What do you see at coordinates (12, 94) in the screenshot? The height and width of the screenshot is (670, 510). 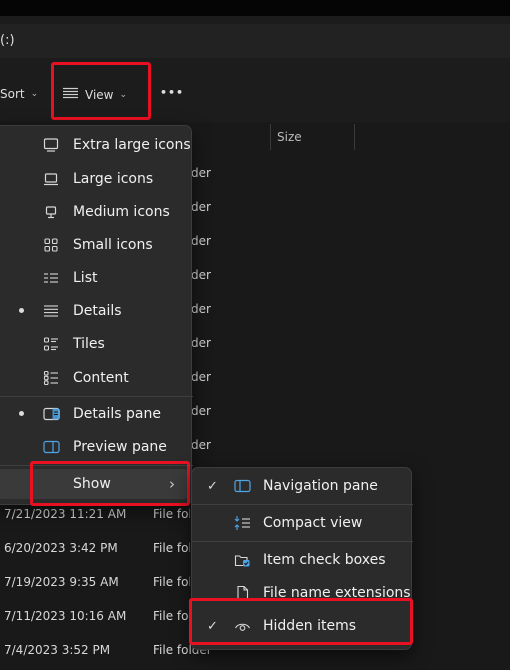 I see `sort-label: Sort` at bounding box center [12, 94].